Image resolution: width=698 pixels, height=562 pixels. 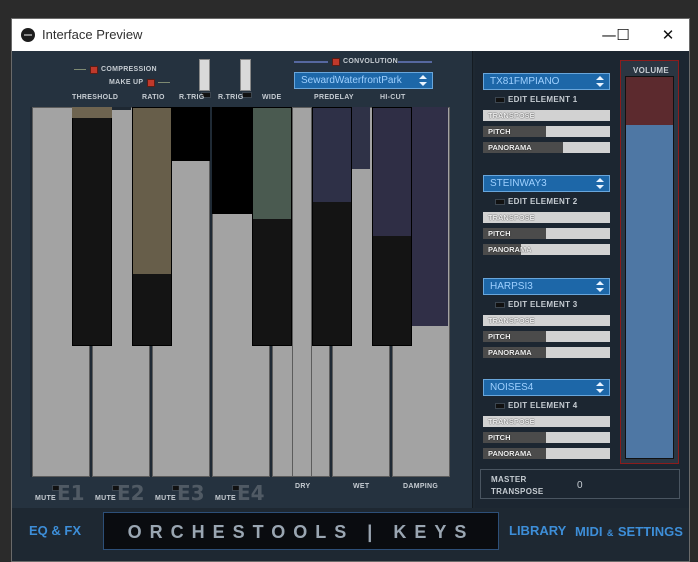 I want to click on element-3-panorama-label: PANORAMA, so click(x=510, y=352).